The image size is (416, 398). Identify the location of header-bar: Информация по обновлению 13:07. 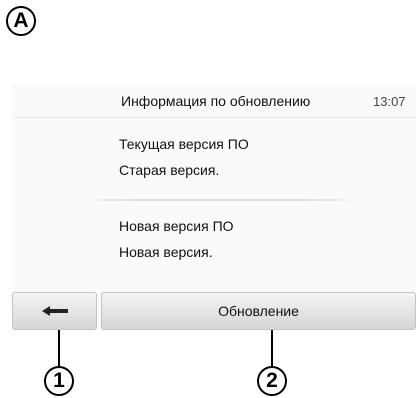
(214, 101).